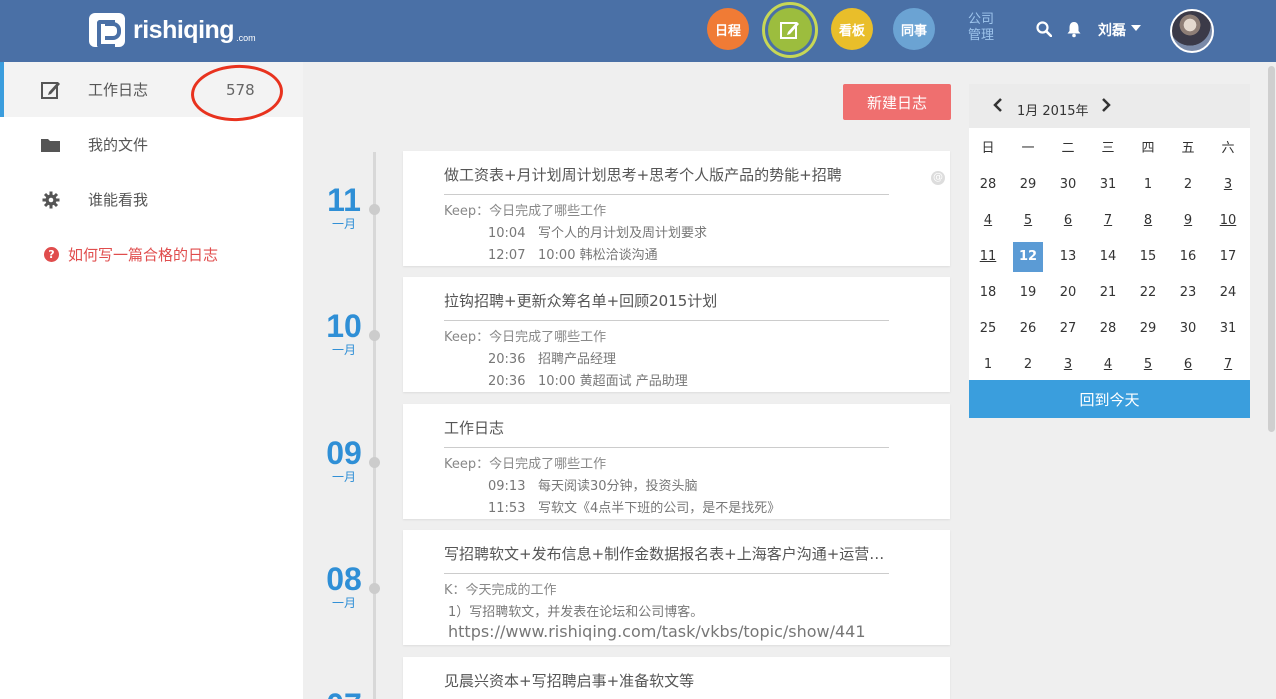  Describe the element at coordinates (1028, 257) in the screenshot. I see `calendar-day: 12` at that location.